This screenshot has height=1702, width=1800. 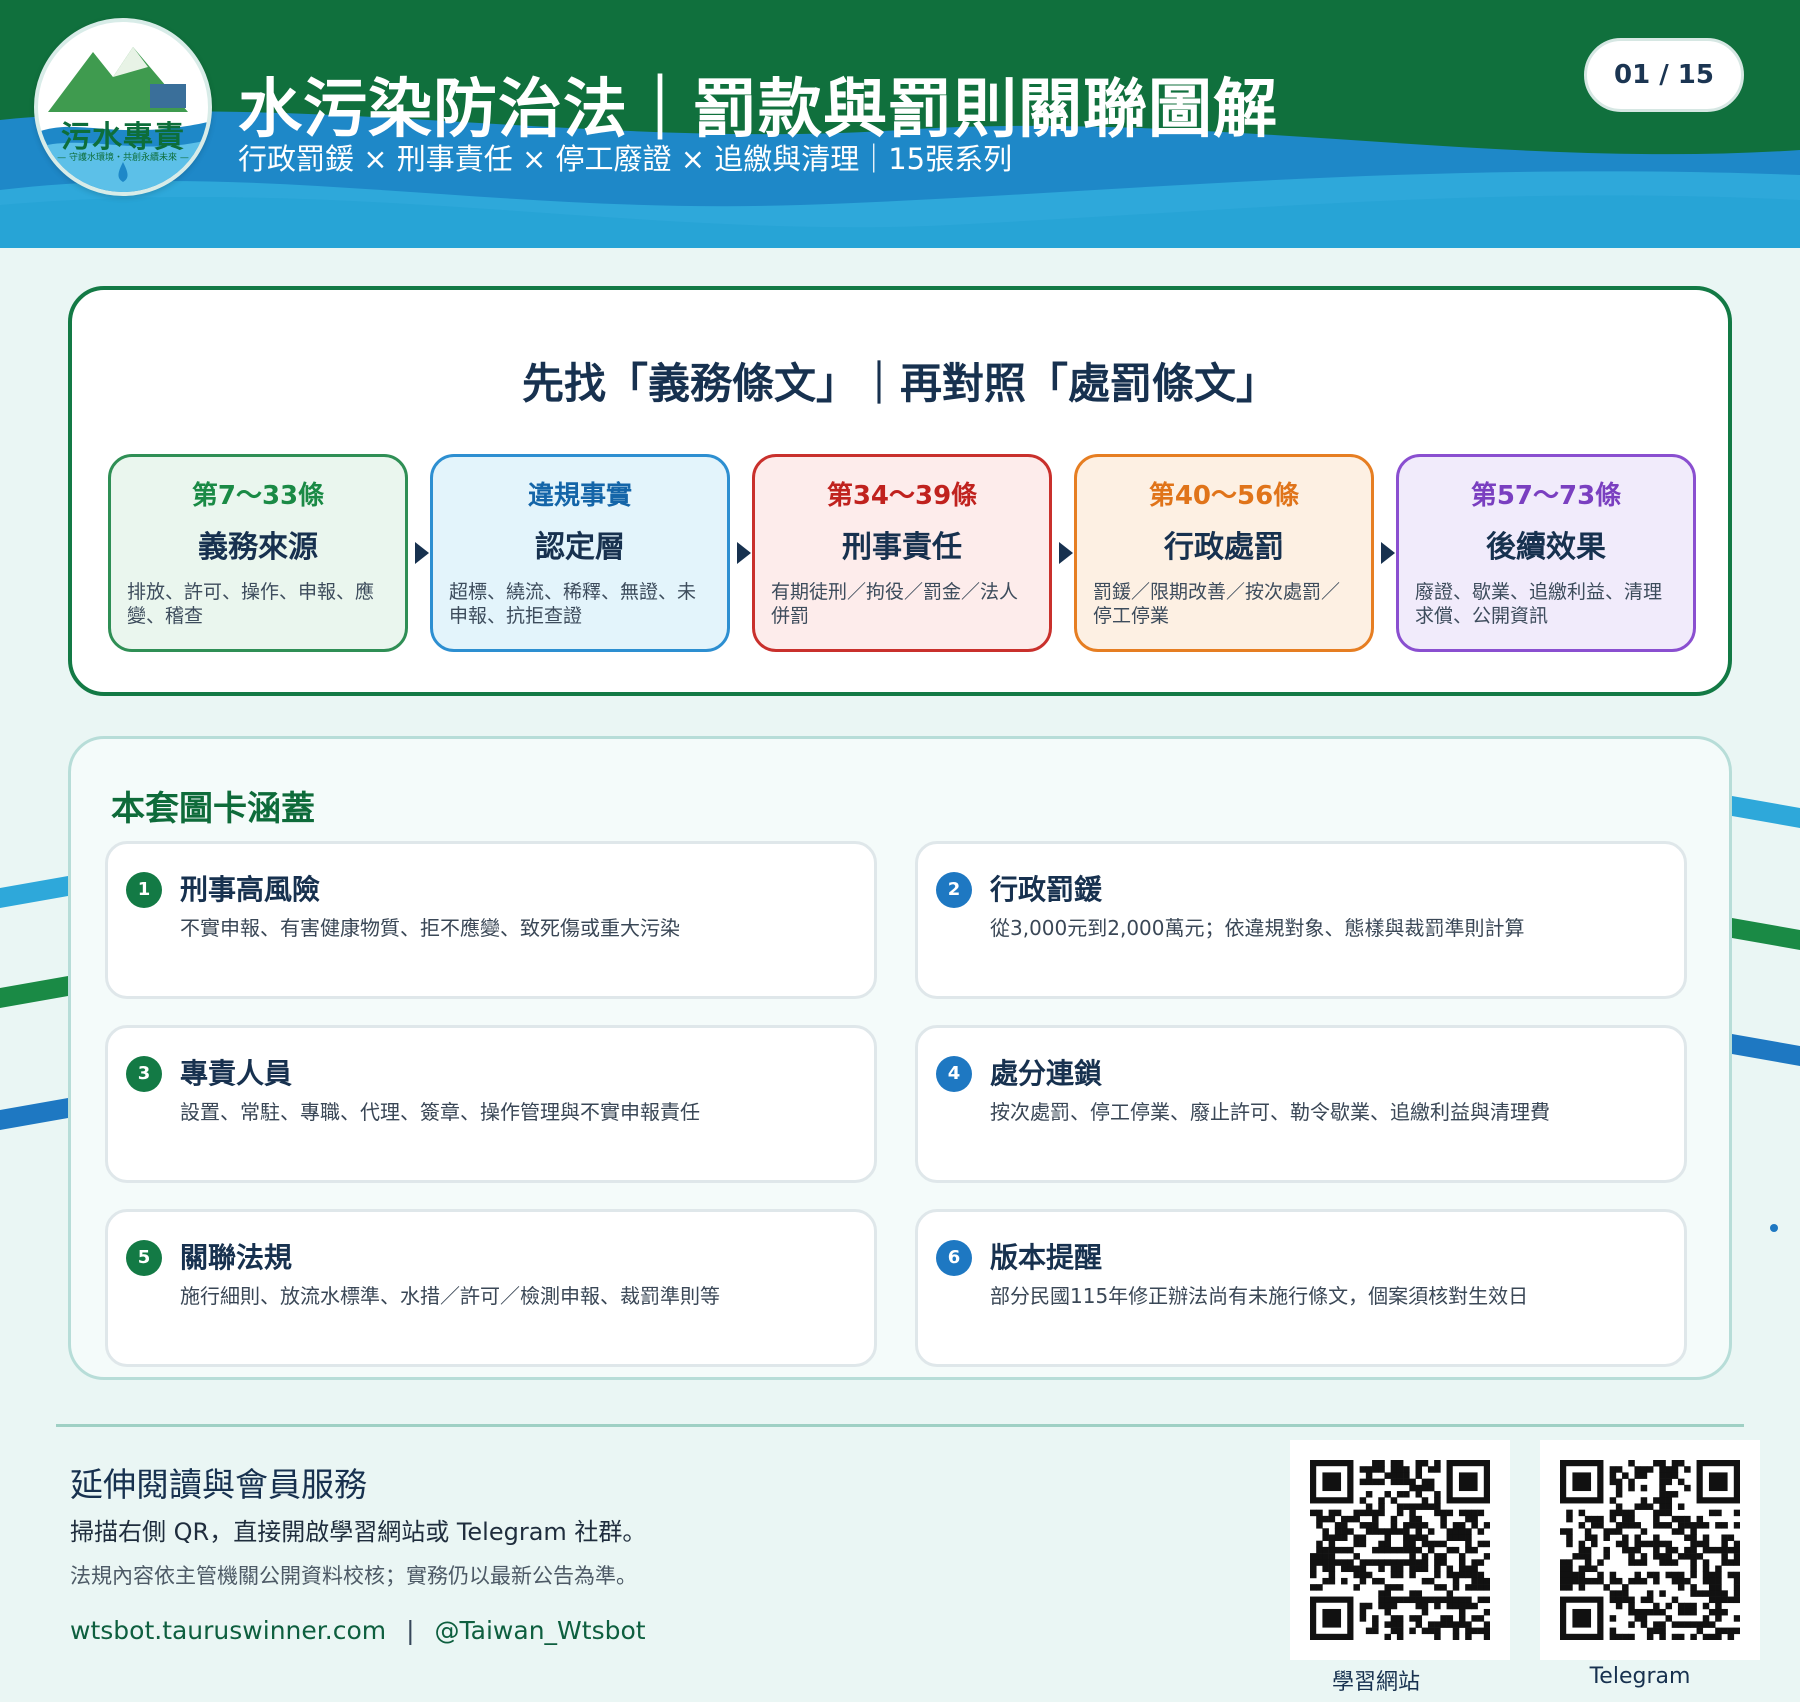 What do you see at coordinates (954, 1258) in the screenshot?
I see `item-number-badge: 6` at bounding box center [954, 1258].